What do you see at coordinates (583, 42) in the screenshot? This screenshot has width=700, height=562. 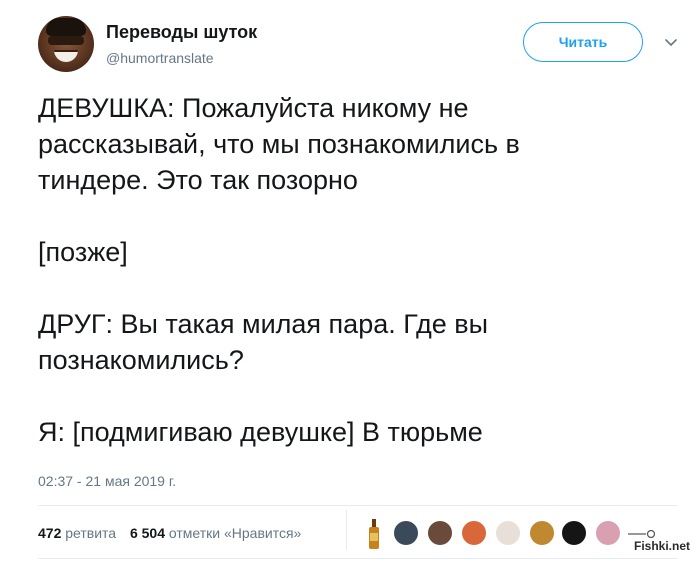 I see `follow-button: Читать` at bounding box center [583, 42].